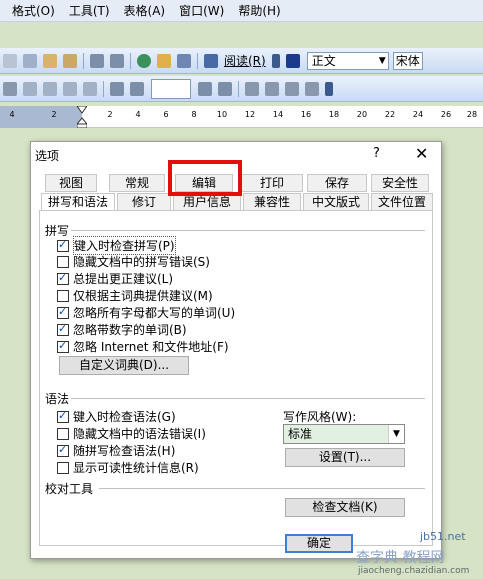 This screenshot has height=579, width=483. Describe the element at coordinates (252, 88) in the screenshot. I see `show-markup-icon` at that location.